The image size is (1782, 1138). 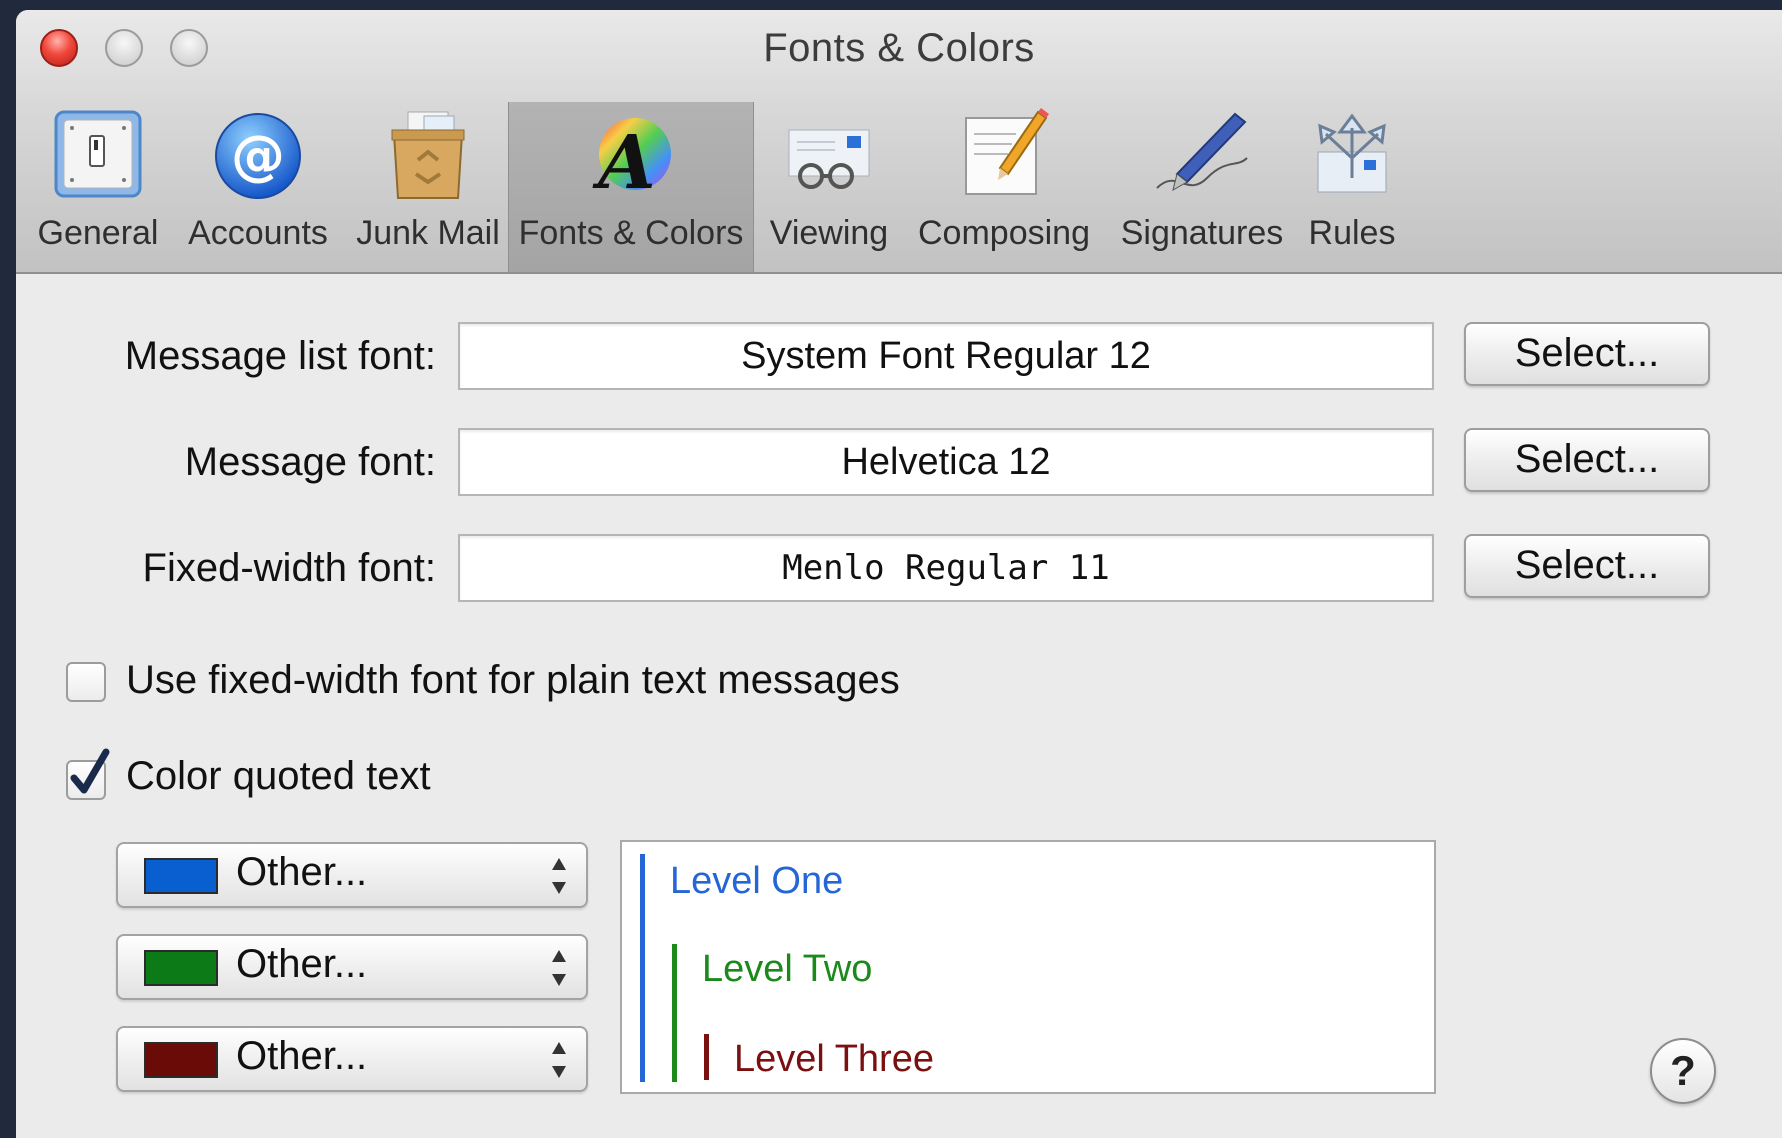 I want to click on fixed-width-font-field: Menlo Regular 11, so click(x=946, y=568).